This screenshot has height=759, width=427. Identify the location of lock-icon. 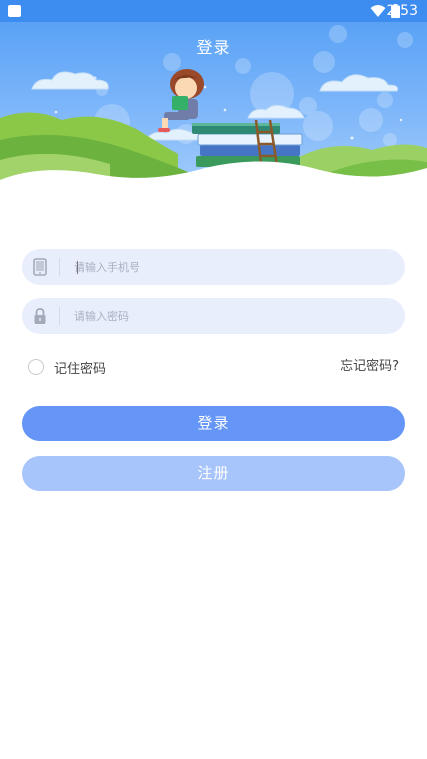
(40, 316).